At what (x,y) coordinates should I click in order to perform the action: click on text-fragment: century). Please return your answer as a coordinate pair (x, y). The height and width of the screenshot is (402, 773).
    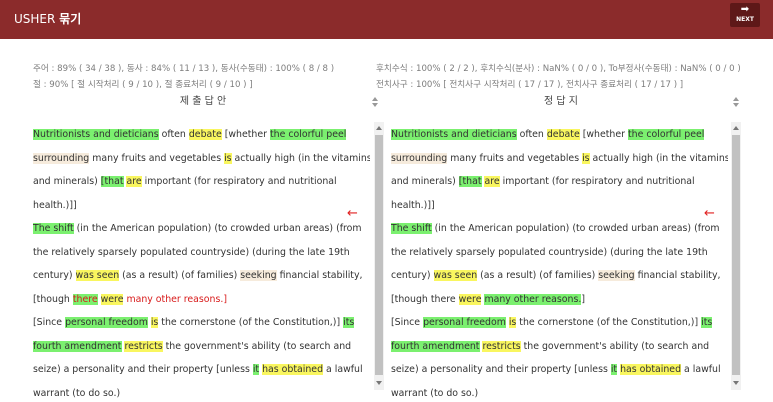
    Looking at the image, I should click on (412, 275).